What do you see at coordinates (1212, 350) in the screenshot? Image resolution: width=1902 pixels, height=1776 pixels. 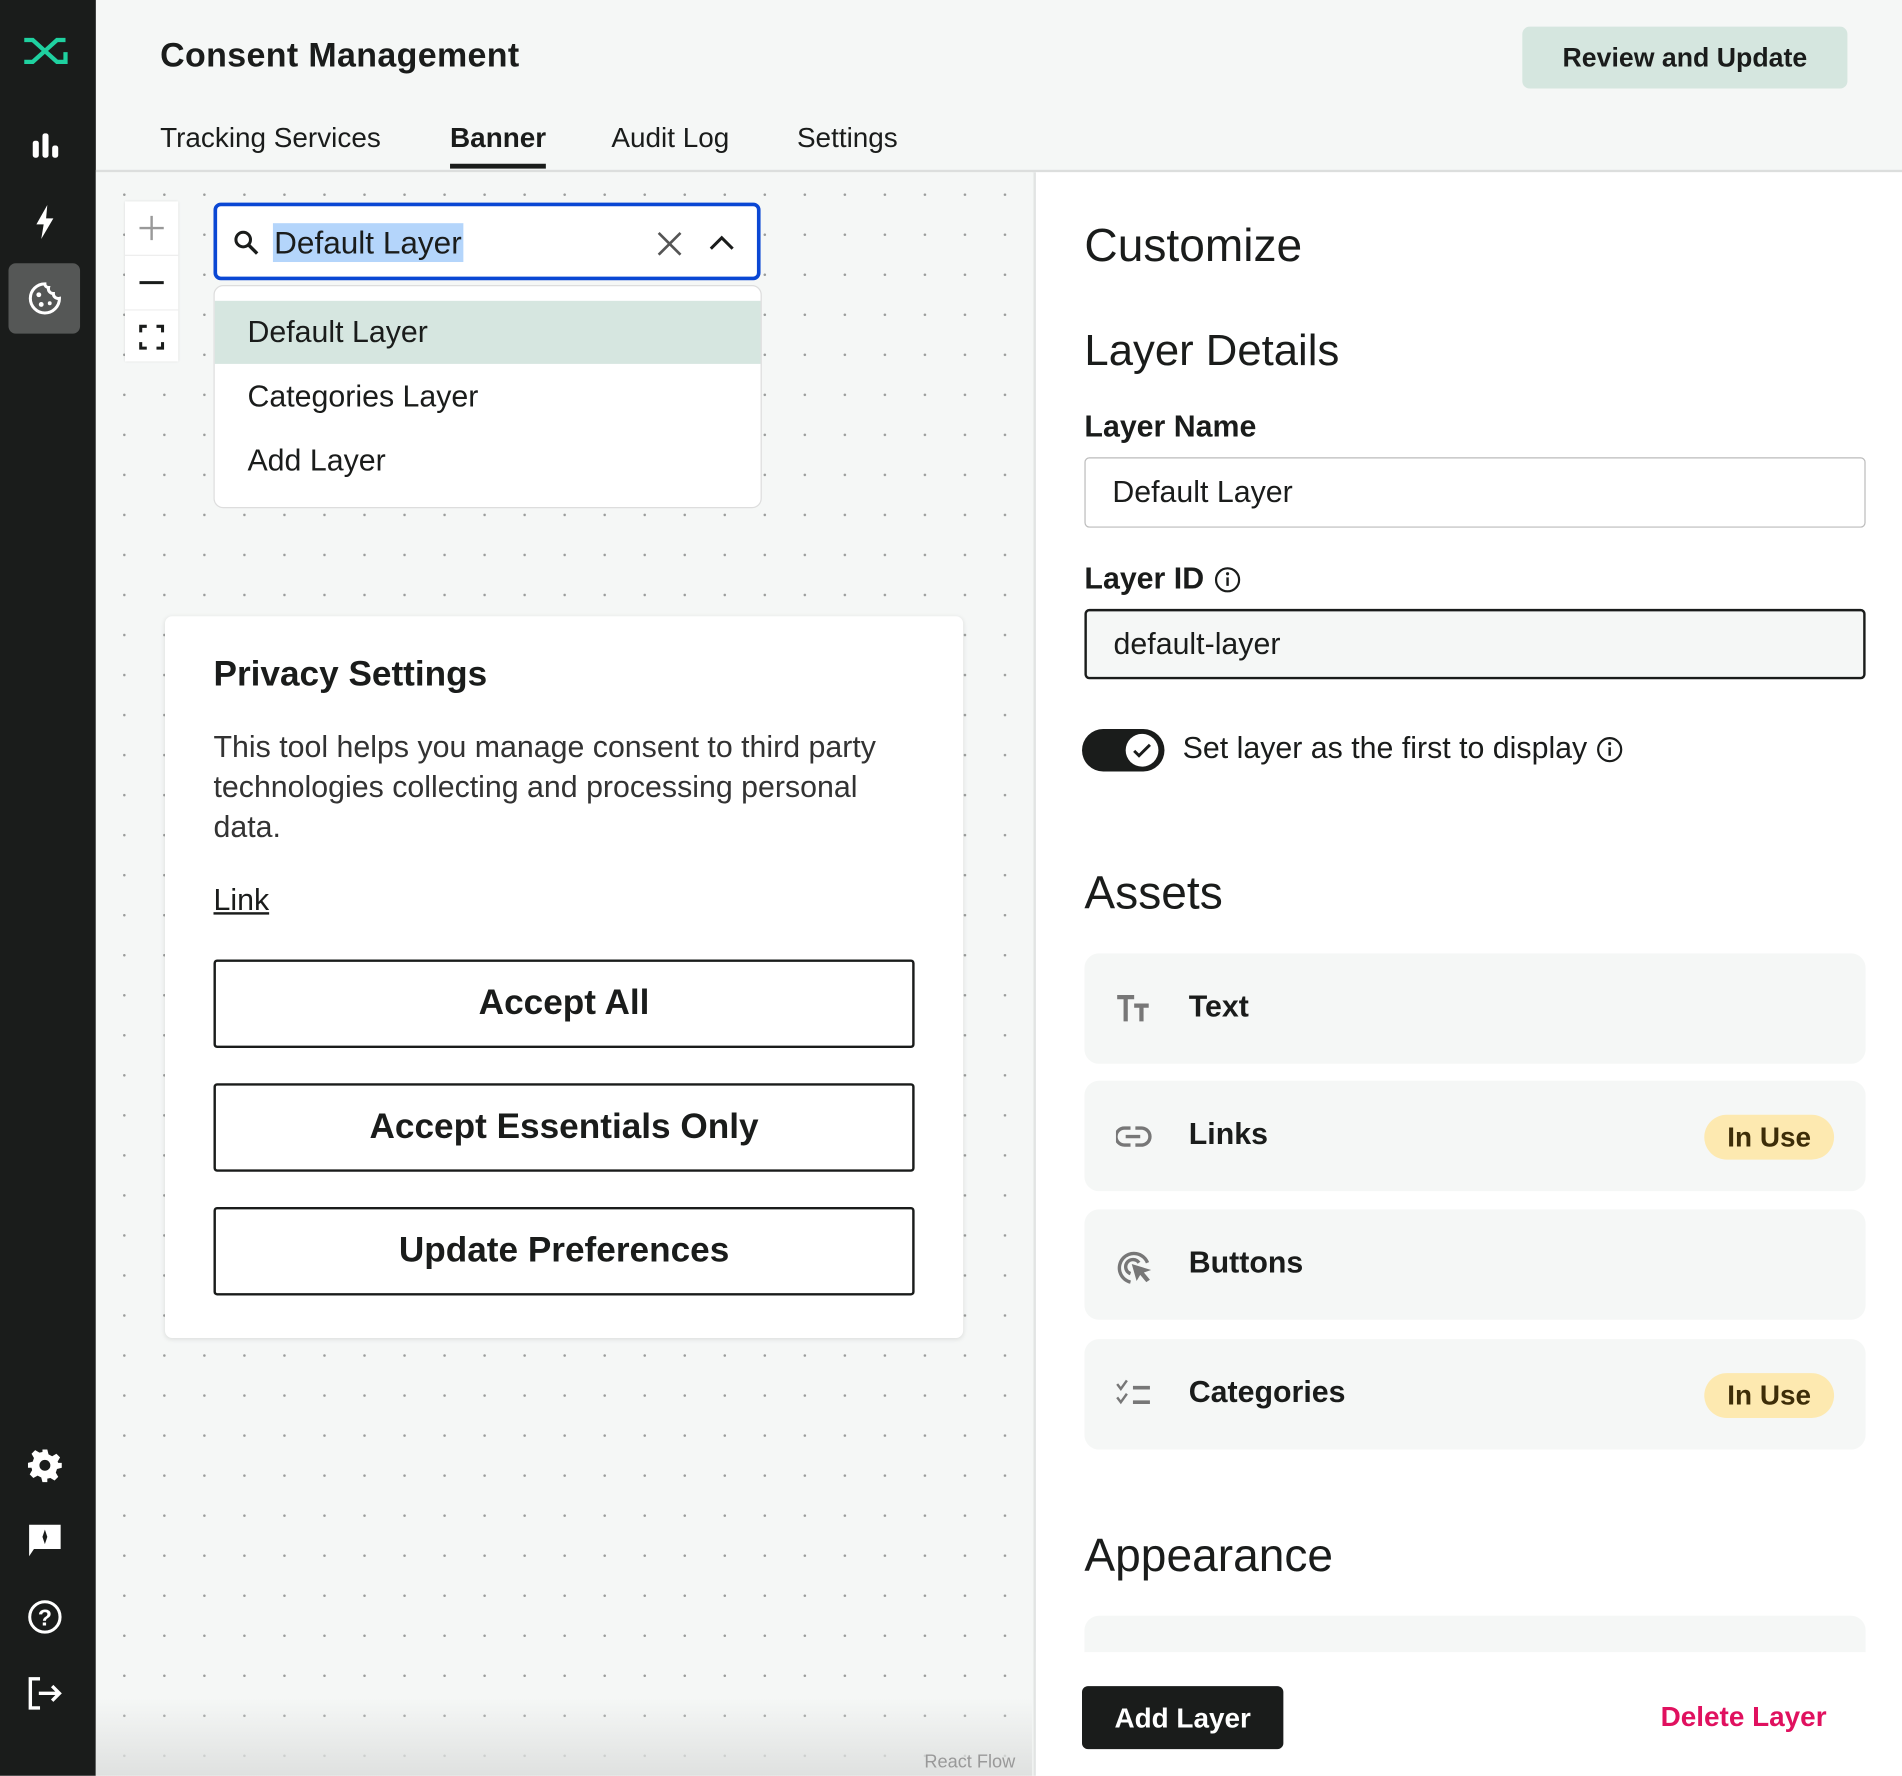 I see `layer-details-heading: Layer Details` at bounding box center [1212, 350].